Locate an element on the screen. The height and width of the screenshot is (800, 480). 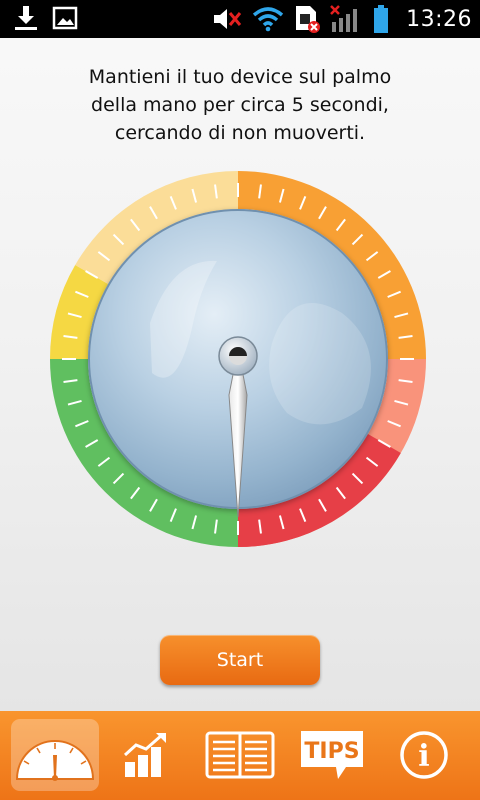
nav-item-stats is located at coordinates (148, 755).